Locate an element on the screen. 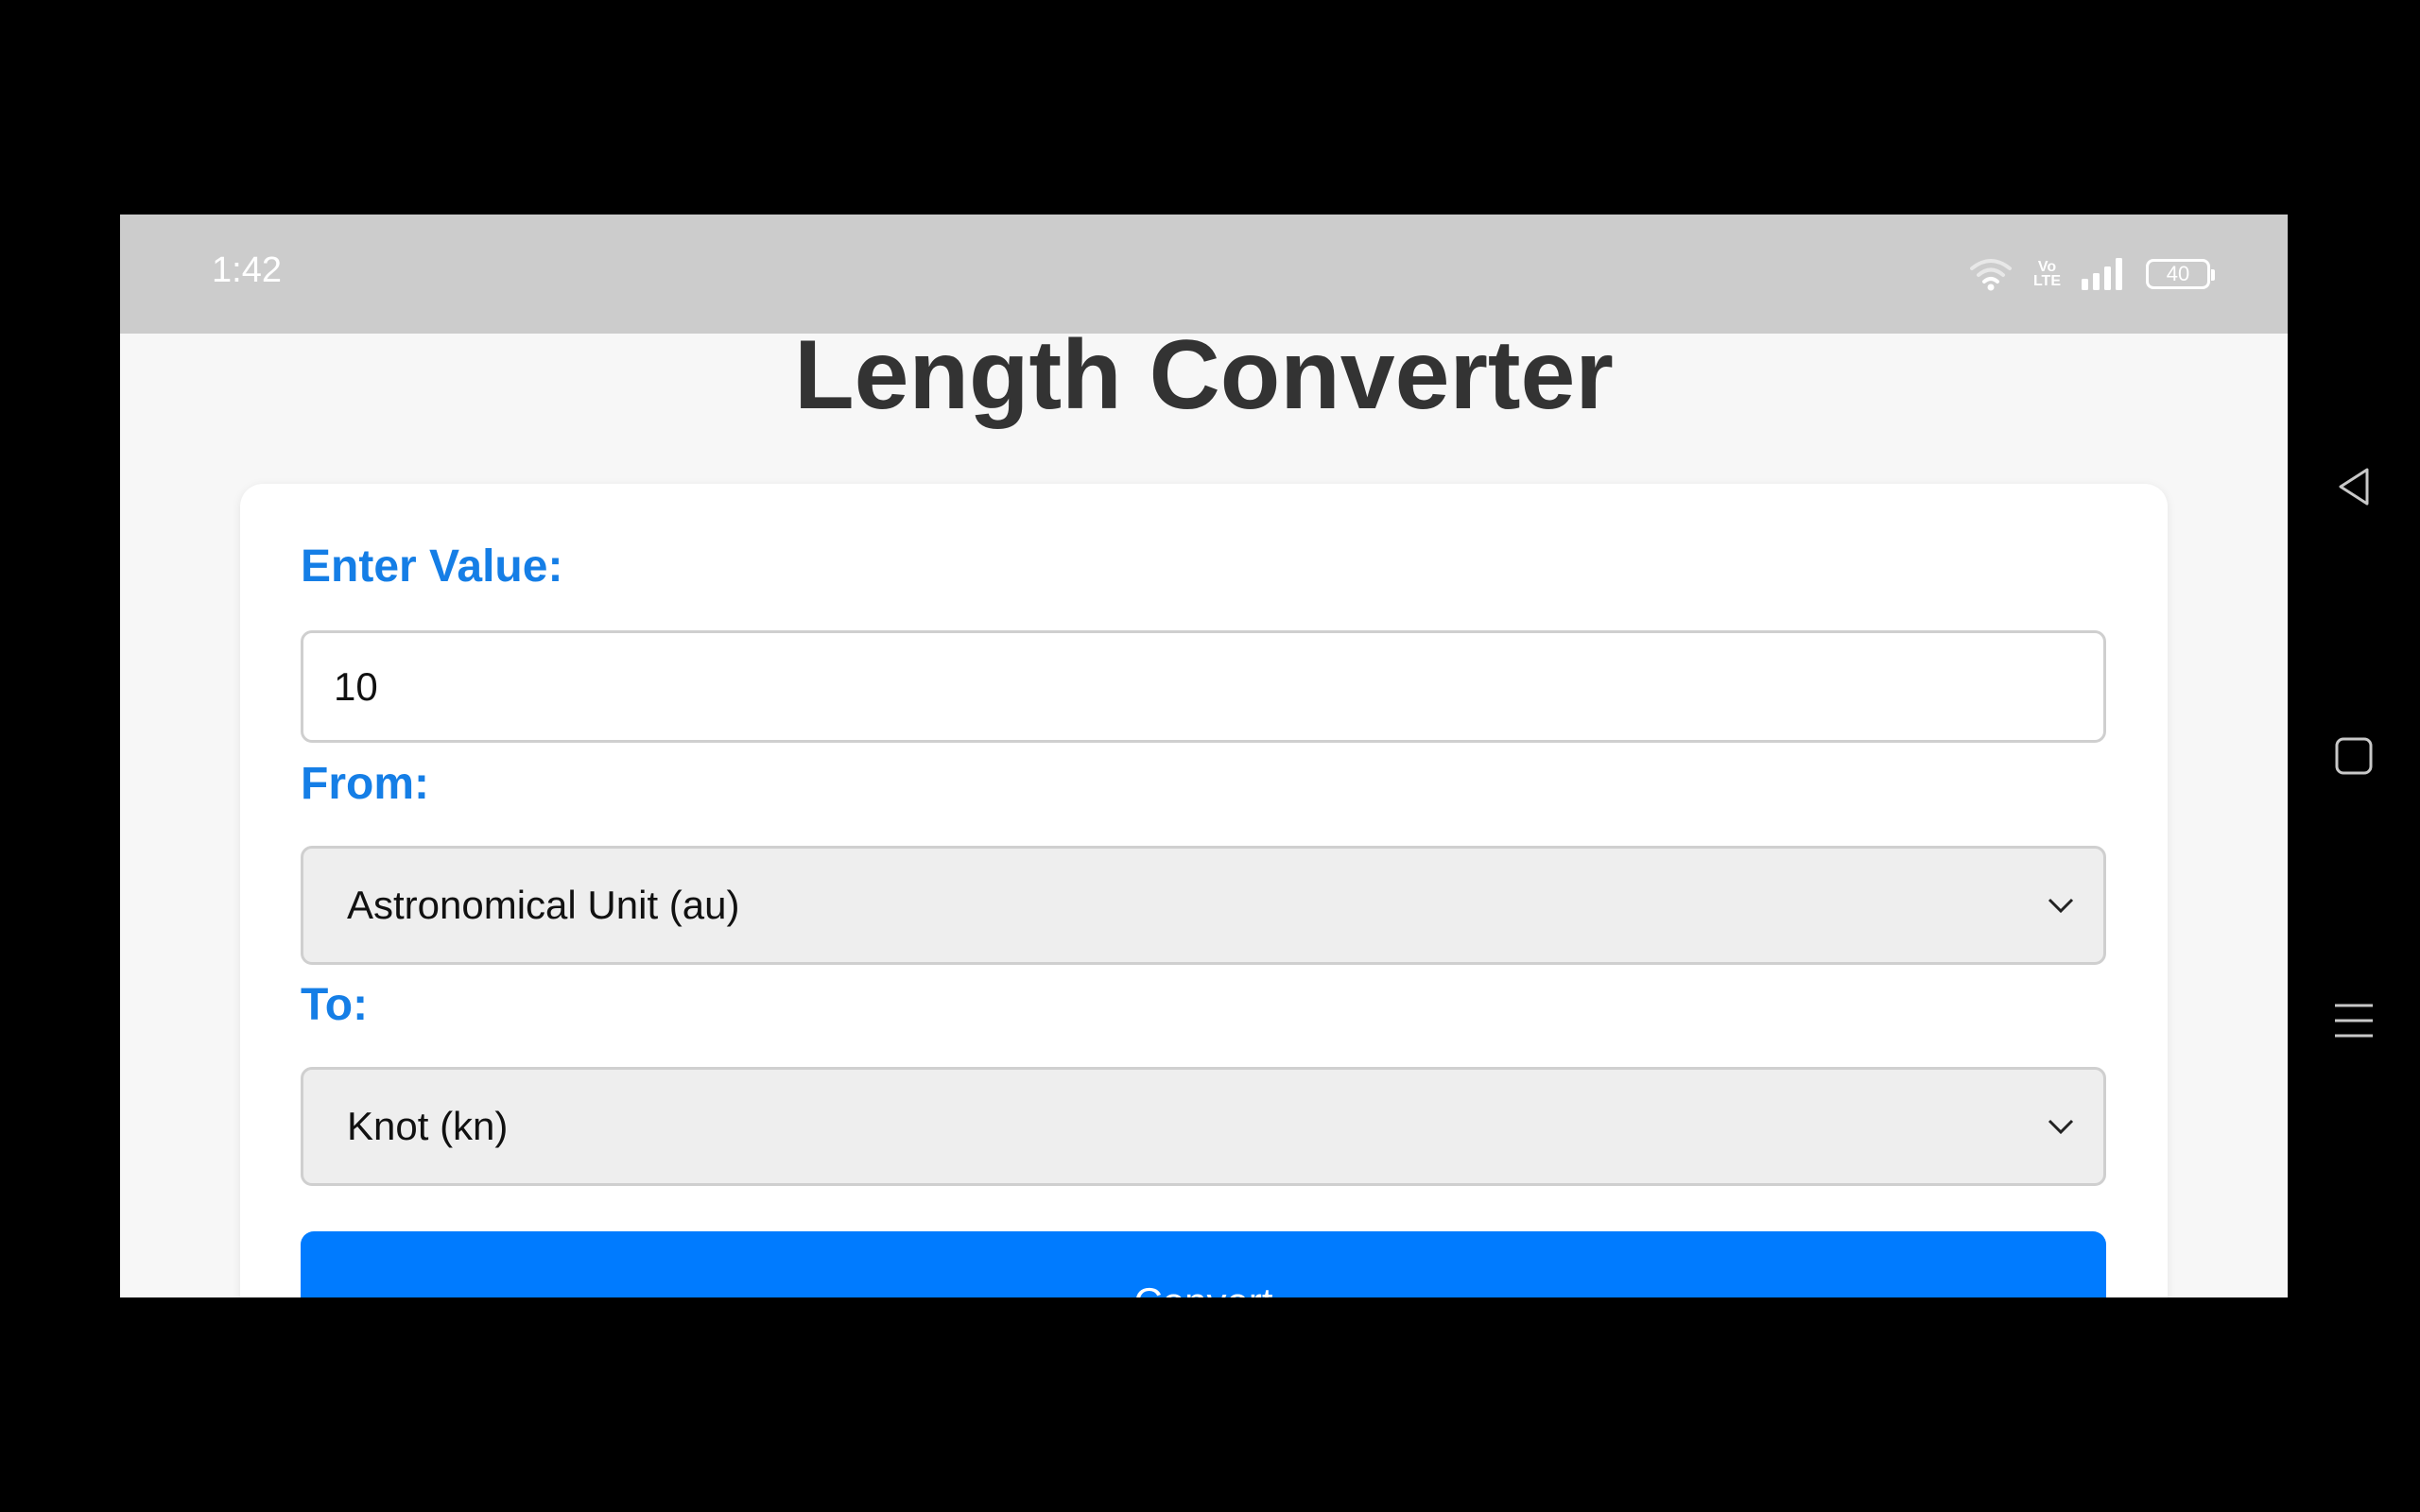  from-label: From: is located at coordinates (365, 784).